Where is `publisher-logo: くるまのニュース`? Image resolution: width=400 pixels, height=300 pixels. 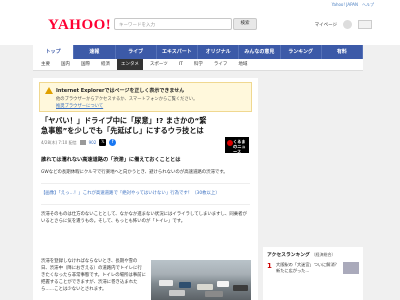
publisher-logo: くるまのニュース is located at coordinates (237, 145).